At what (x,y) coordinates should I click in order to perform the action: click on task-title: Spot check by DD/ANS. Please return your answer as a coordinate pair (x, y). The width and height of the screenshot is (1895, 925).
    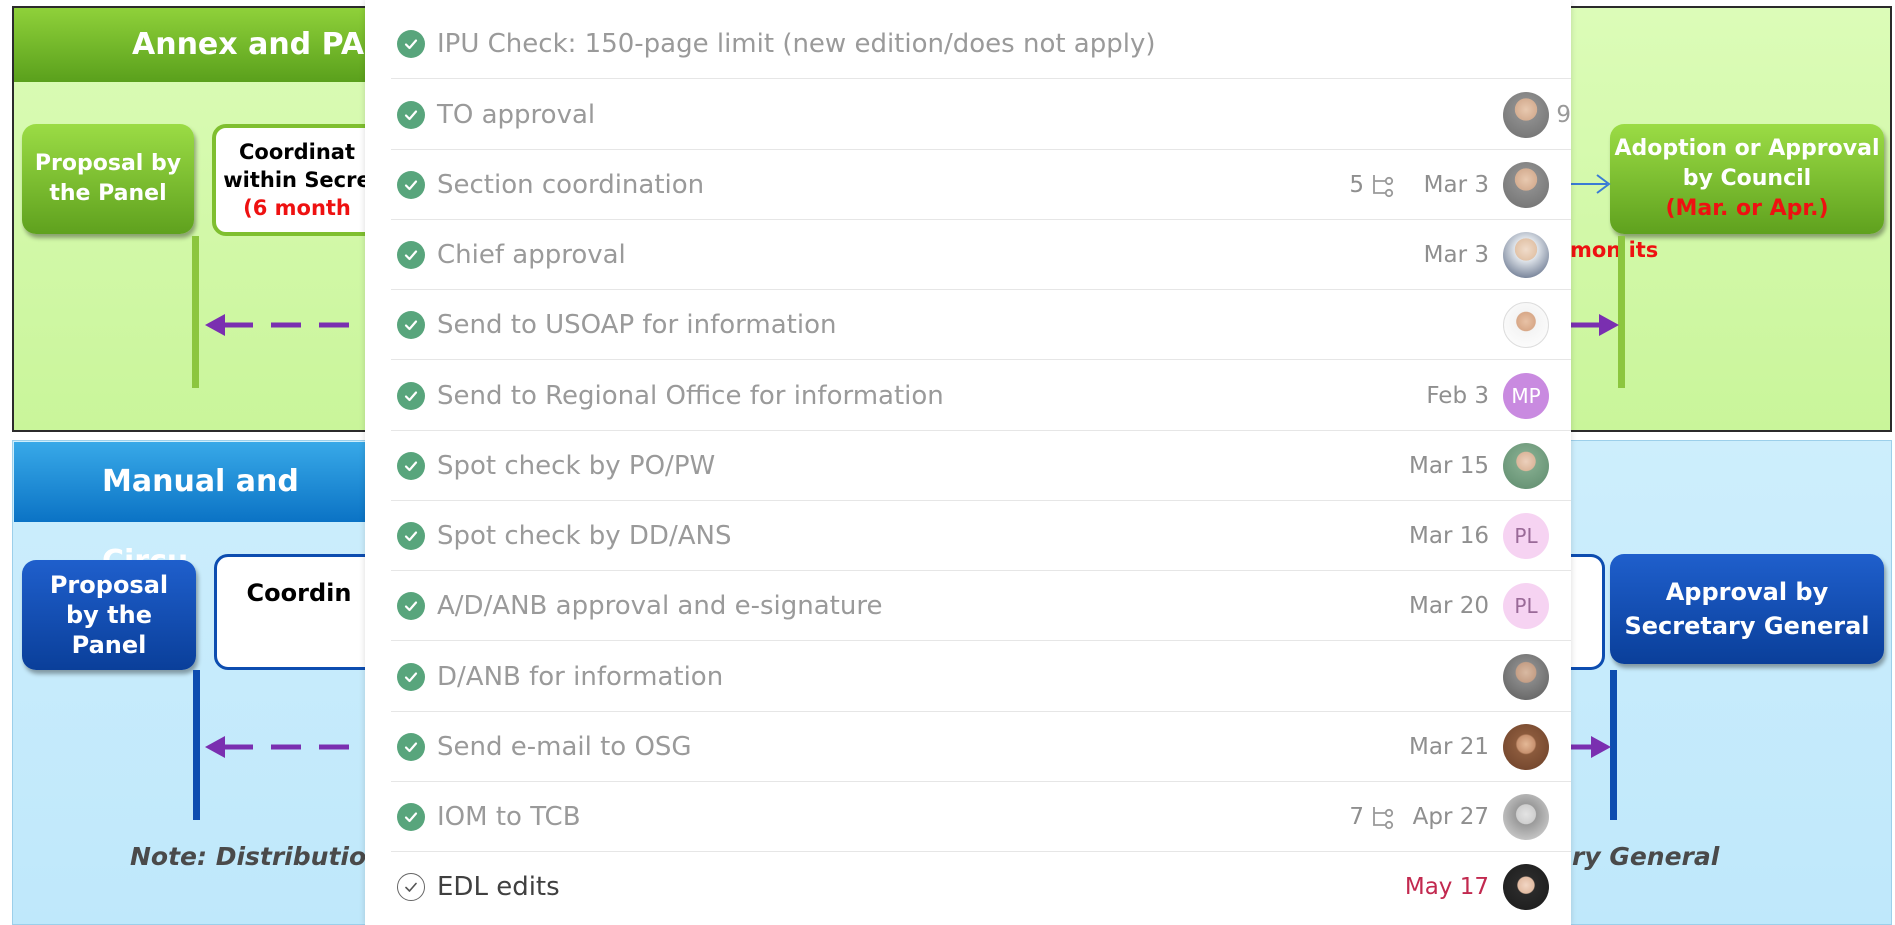
    Looking at the image, I should click on (584, 536).